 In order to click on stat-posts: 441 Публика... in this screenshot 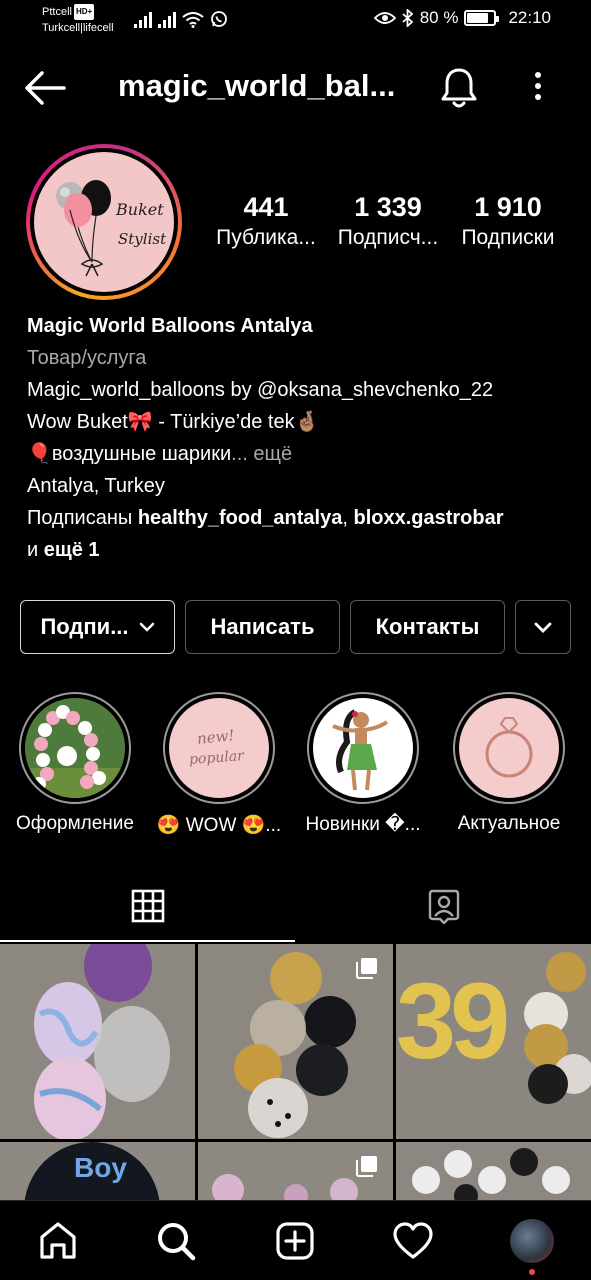, I will do `click(266, 221)`.